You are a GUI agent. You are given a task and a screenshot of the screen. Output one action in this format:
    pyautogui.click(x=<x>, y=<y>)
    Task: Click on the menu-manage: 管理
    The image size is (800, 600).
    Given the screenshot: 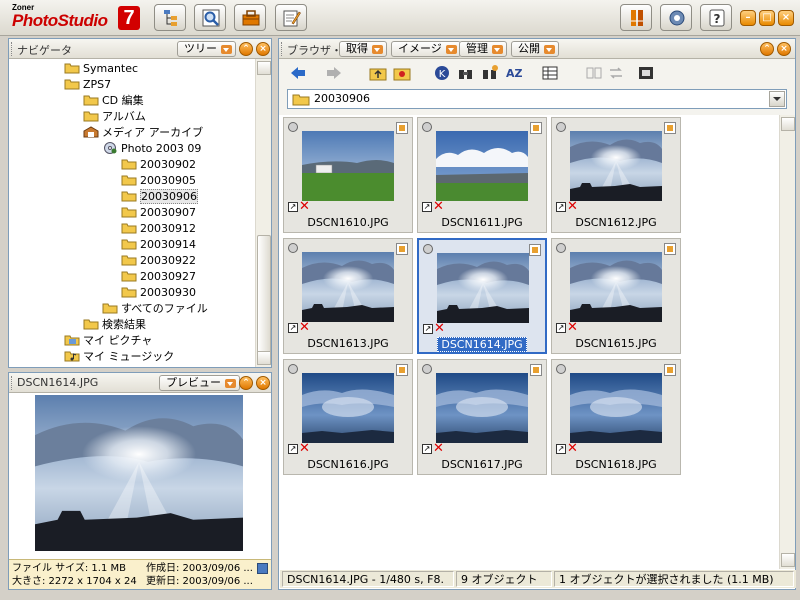 What is the action you would take?
    pyautogui.click(x=483, y=49)
    